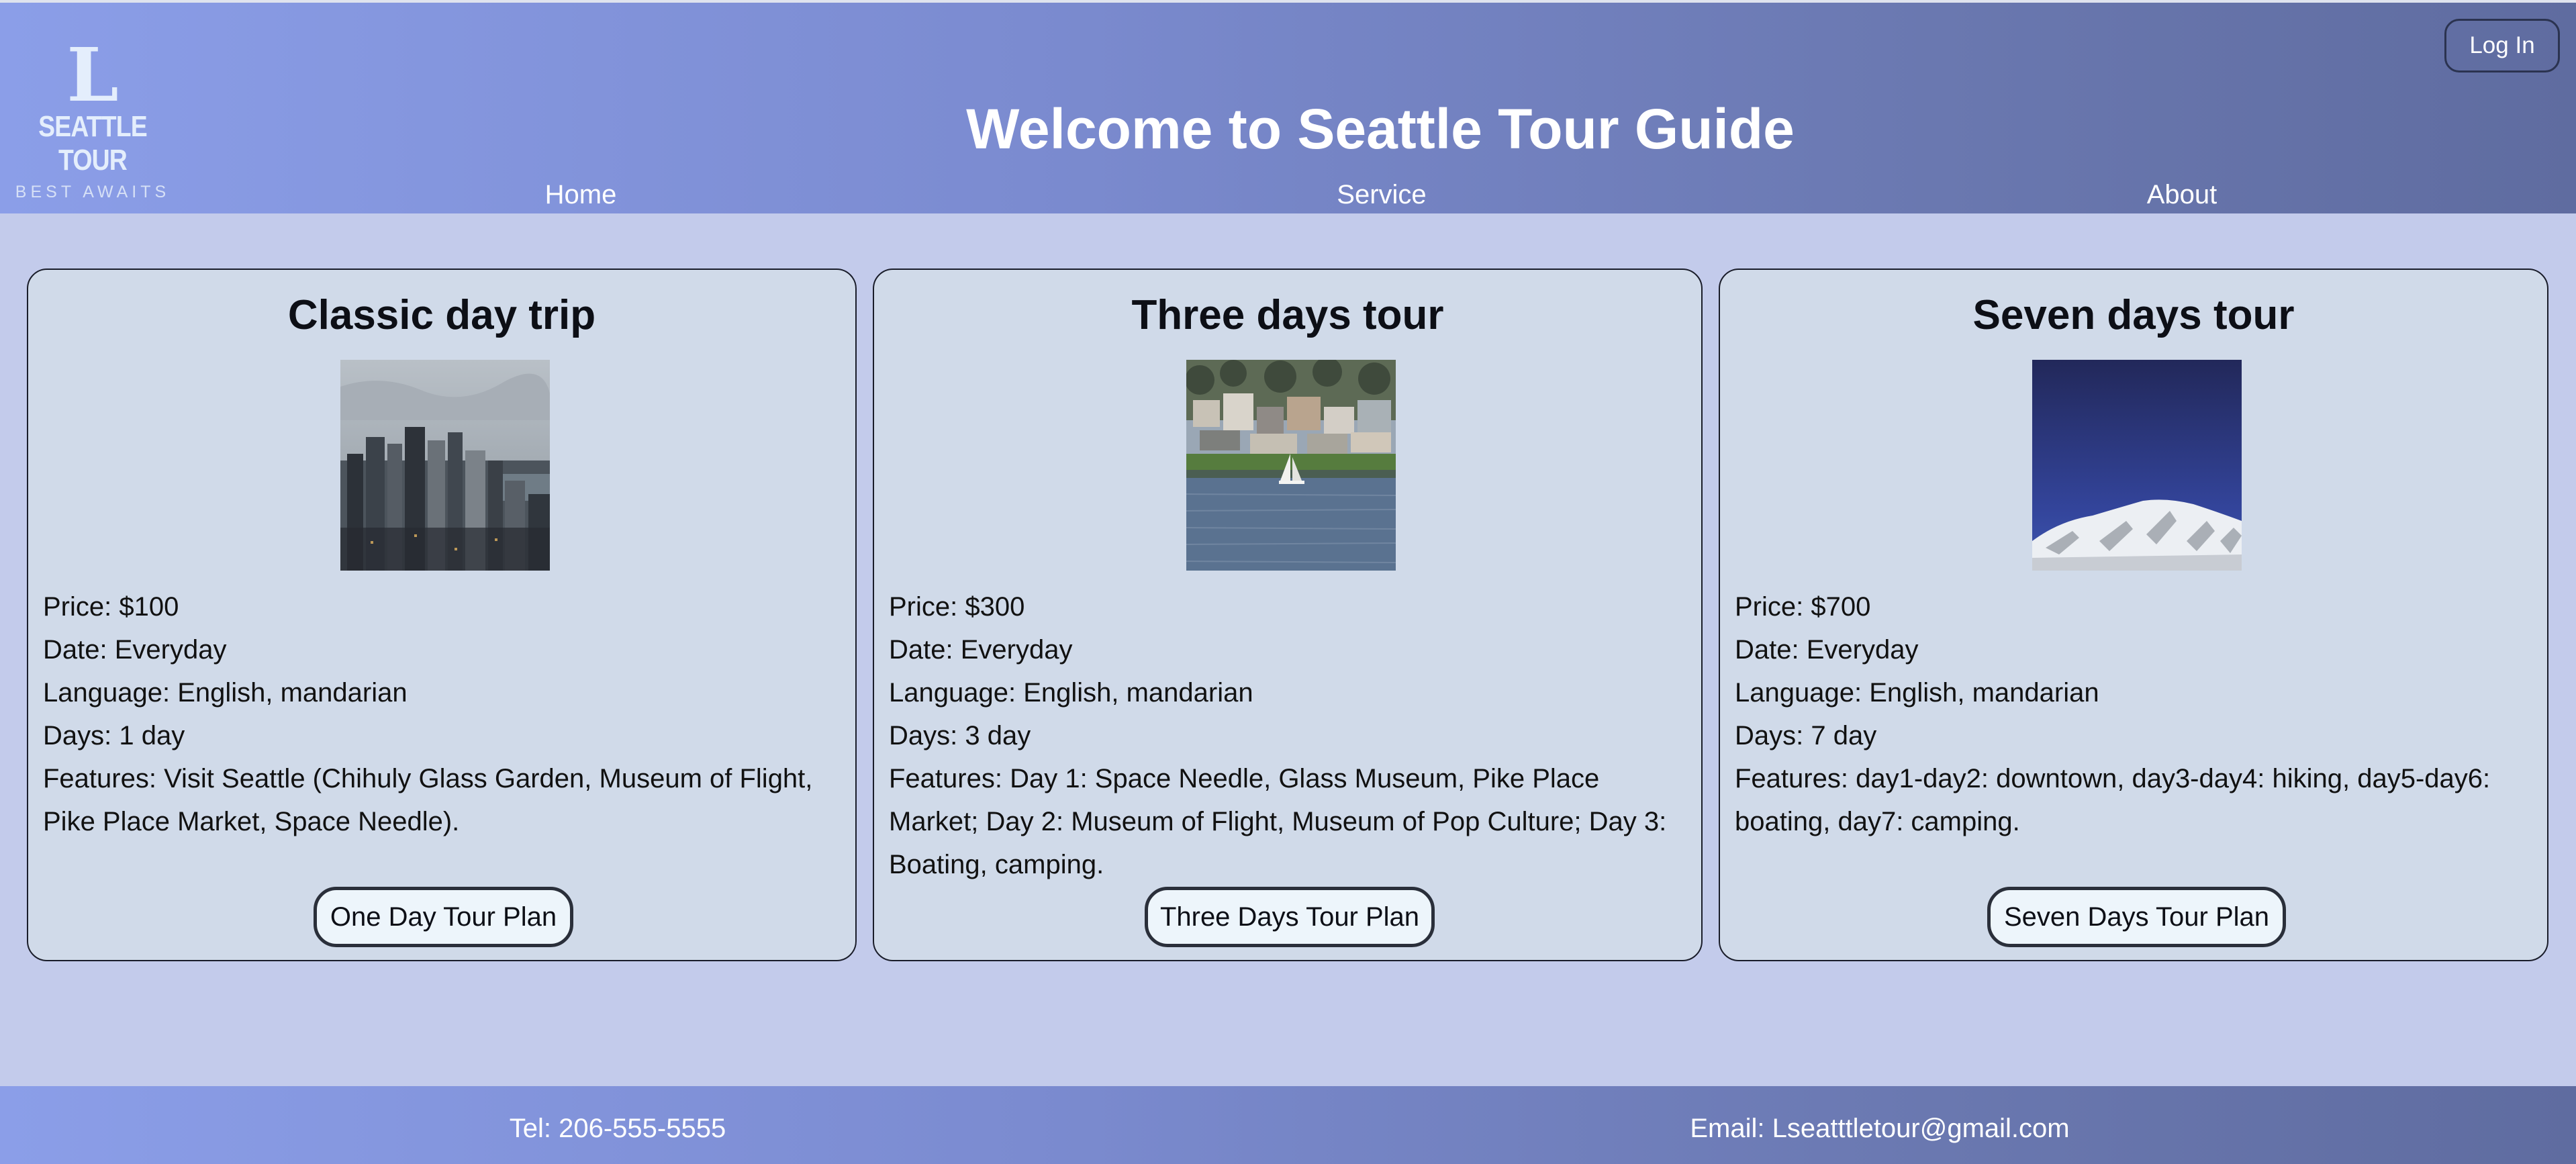  What do you see at coordinates (1381, 194) in the screenshot?
I see `nav-item-service: Service` at bounding box center [1381, 194].